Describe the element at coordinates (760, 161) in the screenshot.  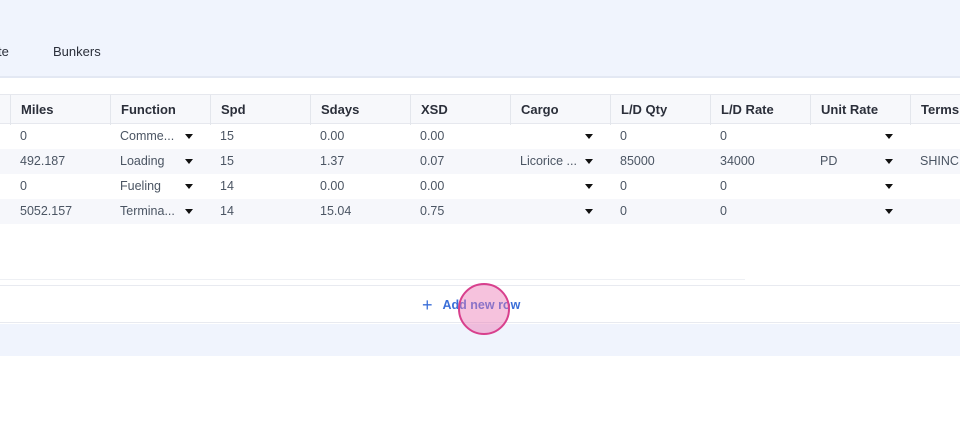
I see `cell-ld-rate: 34000` at that location.